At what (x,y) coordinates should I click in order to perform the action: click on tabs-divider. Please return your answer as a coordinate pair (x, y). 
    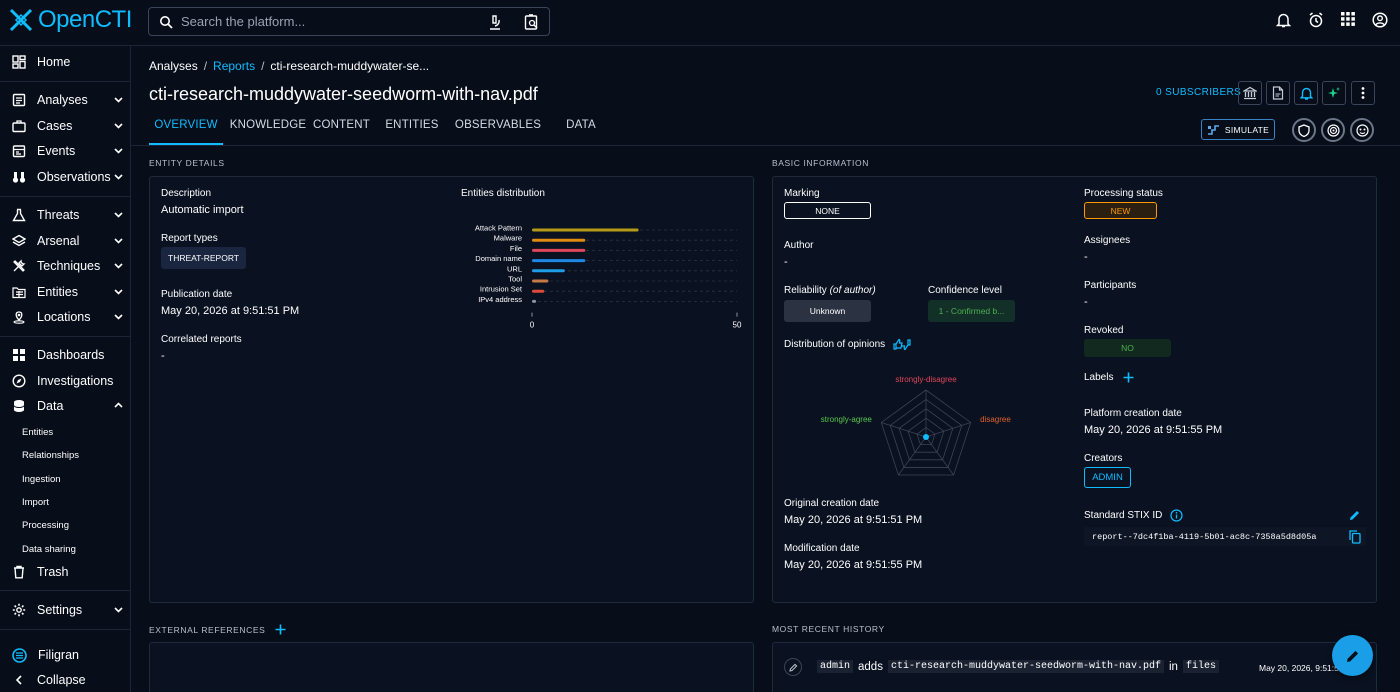
    Looking at the image, I should click on (765, 145).